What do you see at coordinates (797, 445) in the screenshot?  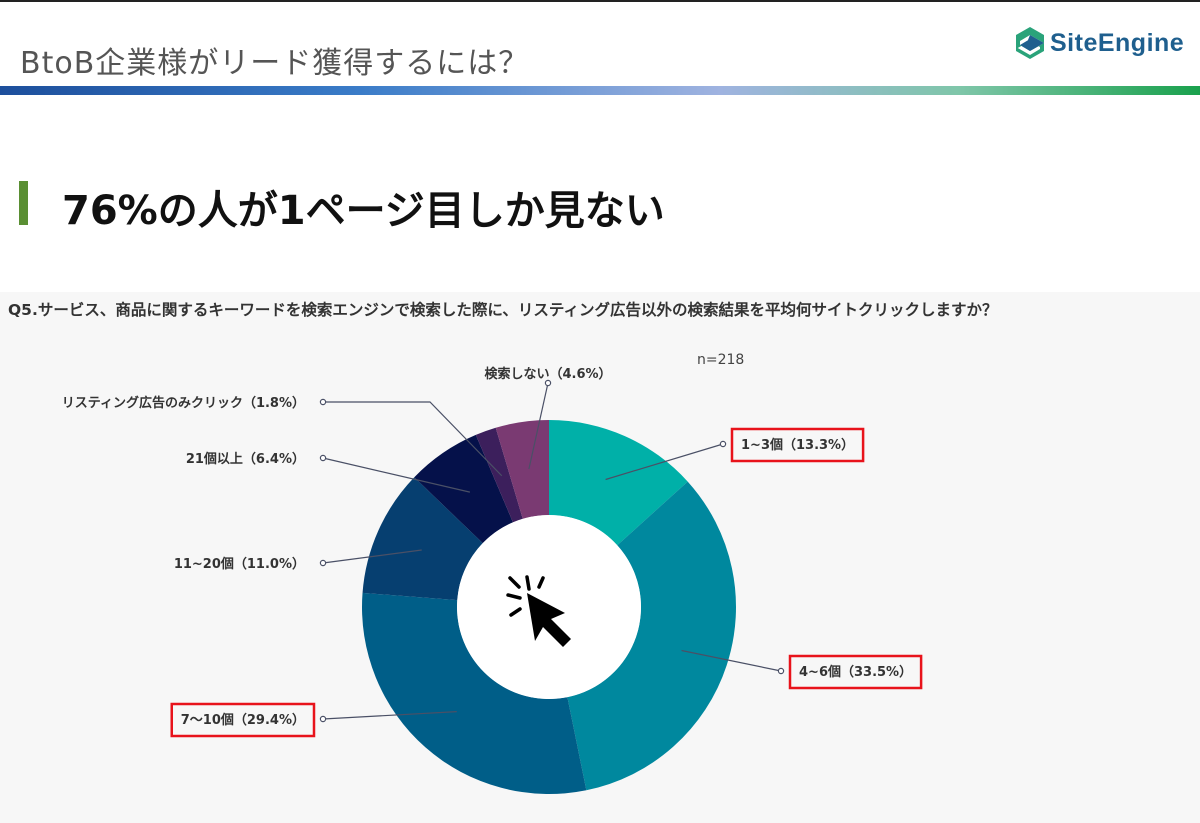 I see `slice-label: 1~3個（13.3%）` at bounding box center [797, 445].